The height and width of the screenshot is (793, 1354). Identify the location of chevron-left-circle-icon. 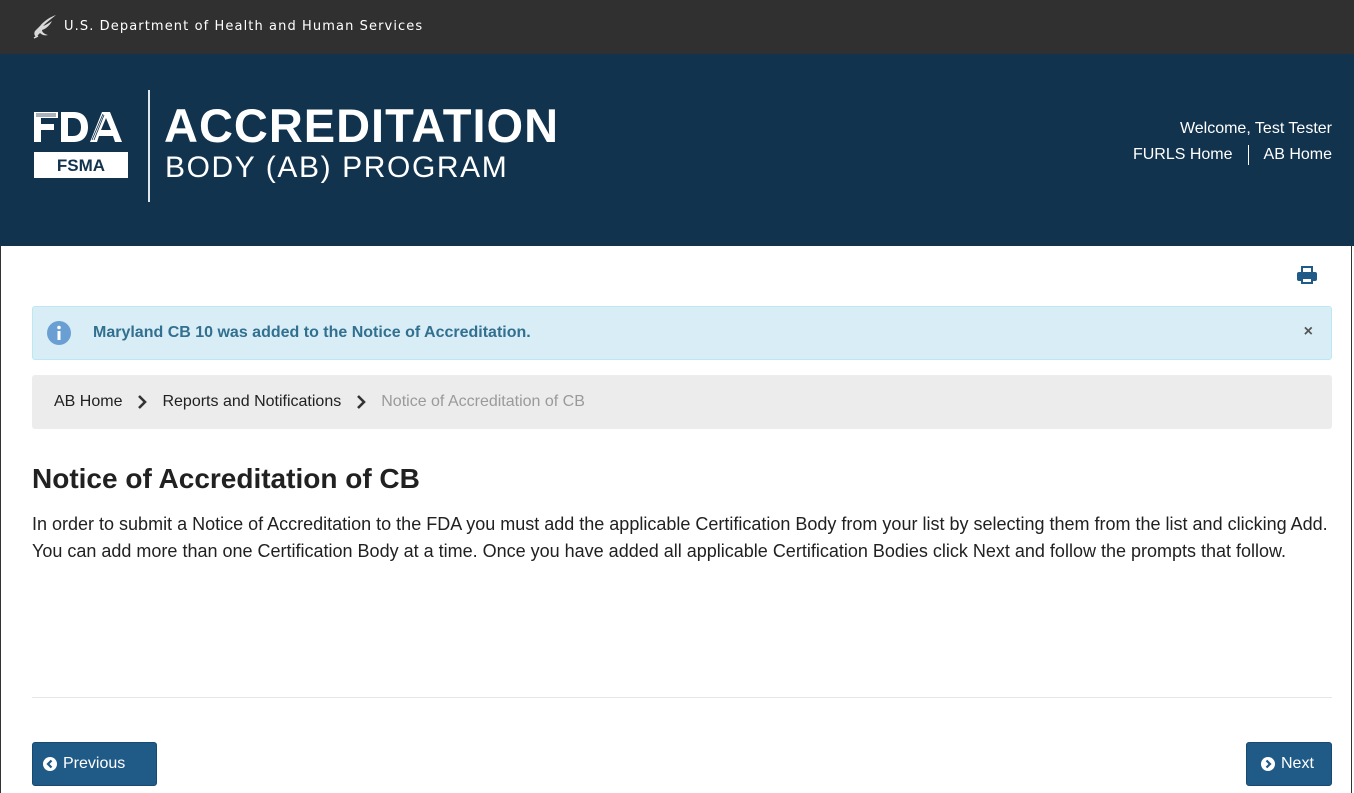
(50, 764).